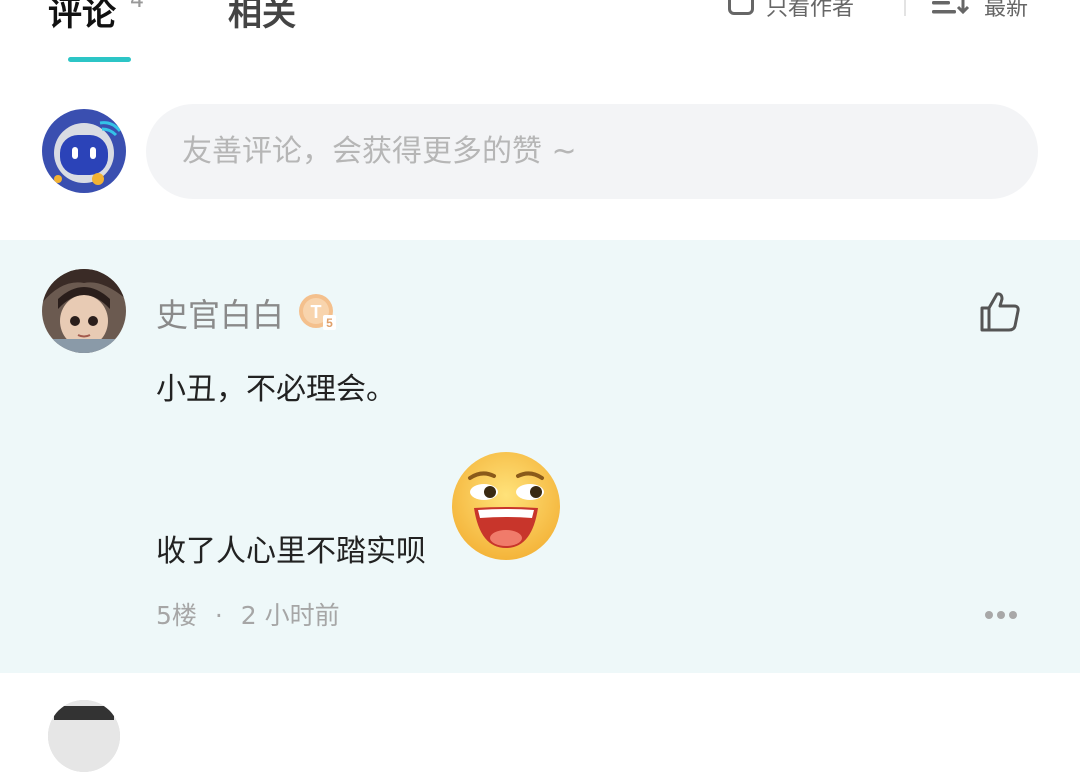  I want to click on emoji-laugh-icon, so click(506, 506).